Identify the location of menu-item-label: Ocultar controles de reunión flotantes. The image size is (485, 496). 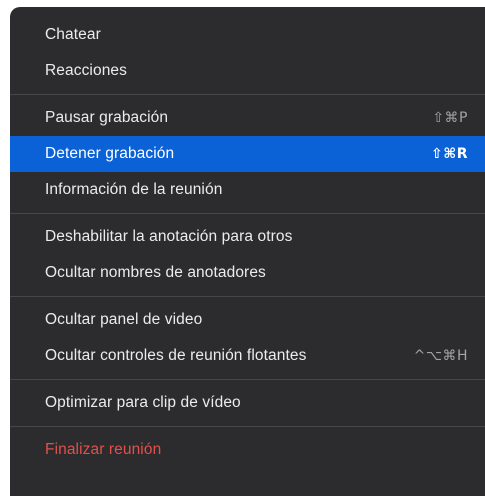
(176, 355).